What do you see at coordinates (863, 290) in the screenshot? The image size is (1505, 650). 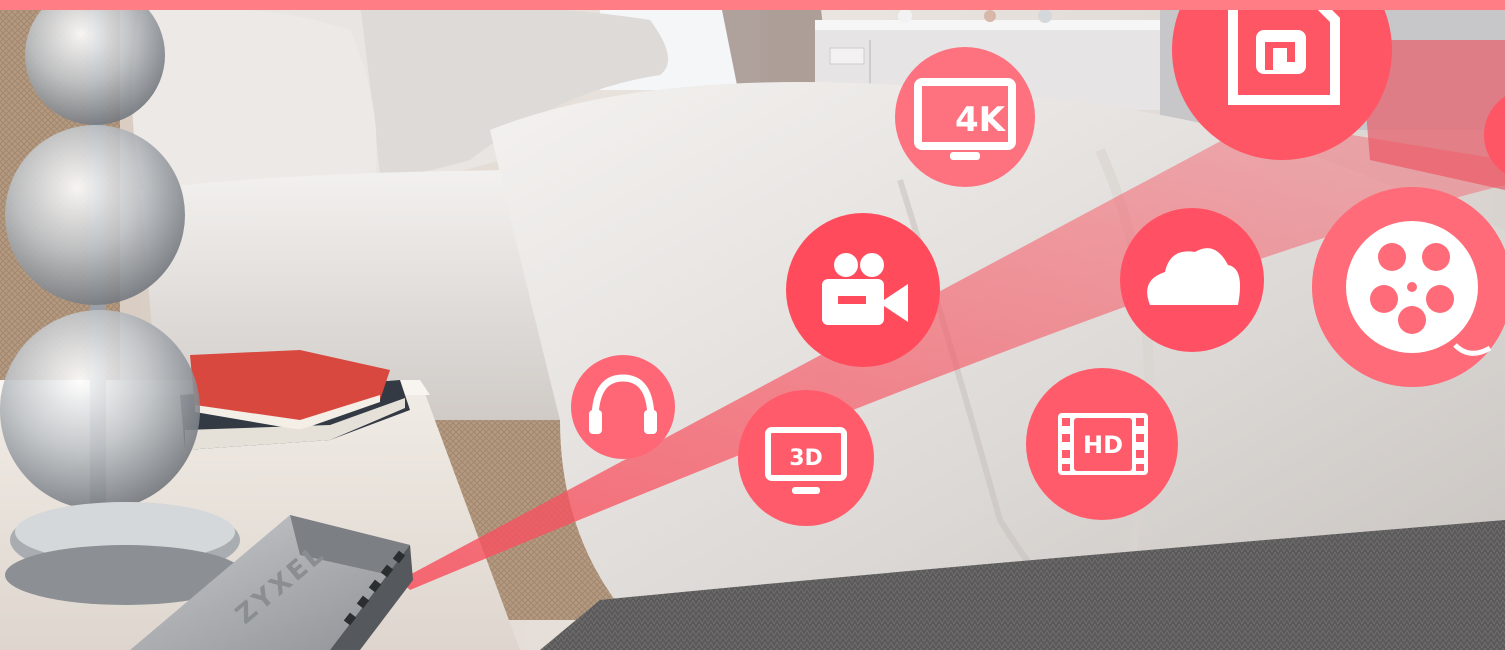 I see `icon-video-camera` at bounding box center [863, 290].